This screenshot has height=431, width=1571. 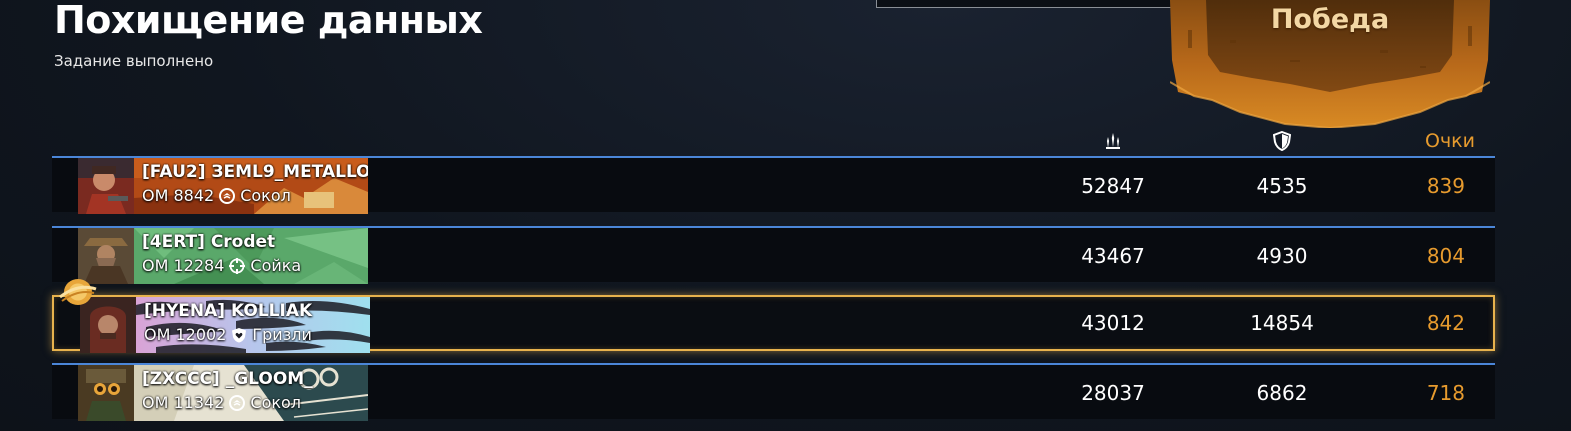 What do you see at coordinates (1282, 393) in the screenshot?
I see `defense-value: 6862` at bounding box center [1282, 393].